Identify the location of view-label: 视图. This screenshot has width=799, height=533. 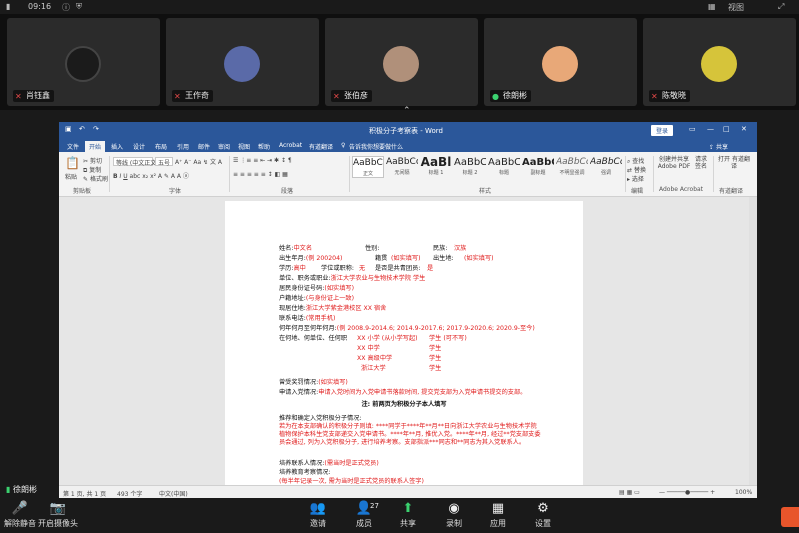
(736, 7).